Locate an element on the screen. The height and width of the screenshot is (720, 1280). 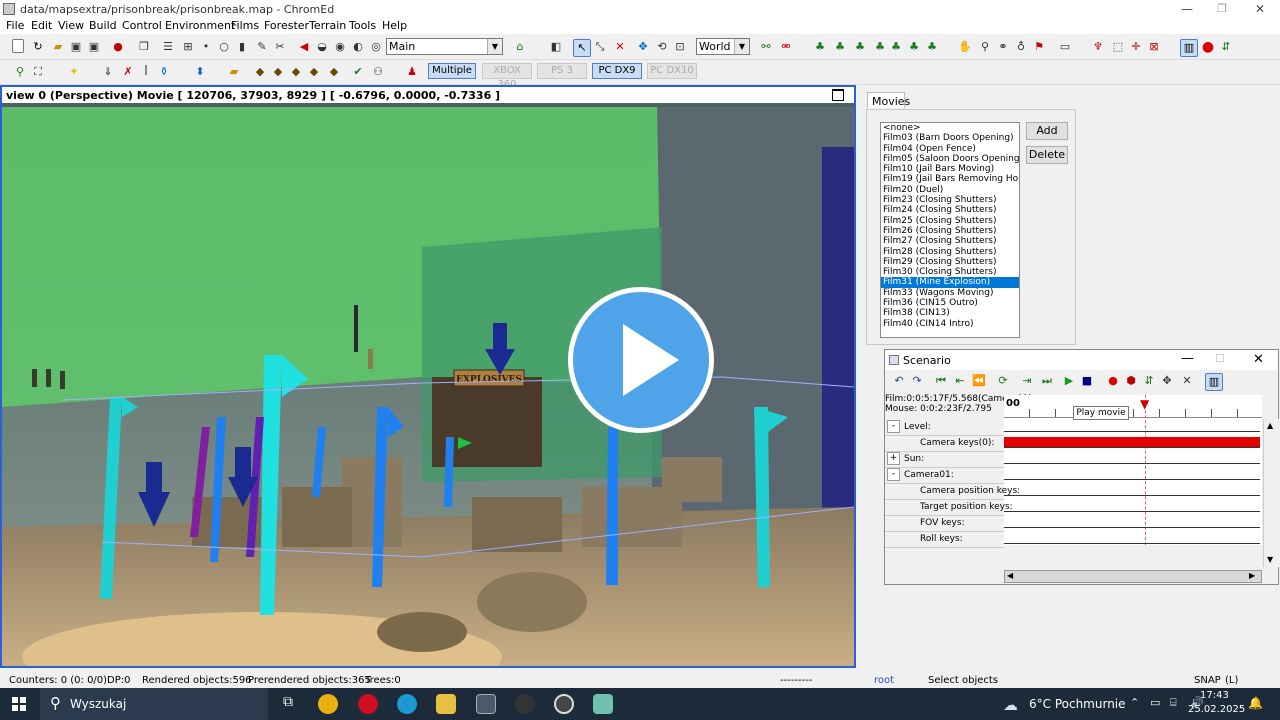
go-icon: ⇵ is located at coordinates (1226, 47).